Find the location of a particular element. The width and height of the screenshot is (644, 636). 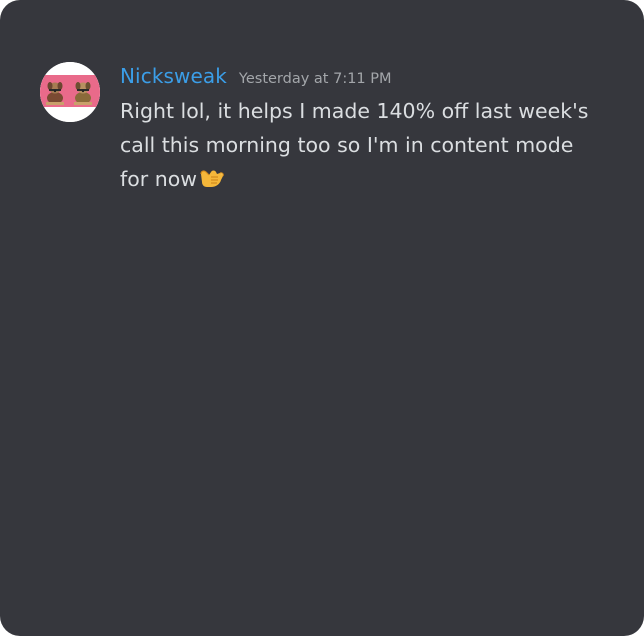

timestamp: Yesterday at 7:11 PM is located at coordinates (315, 79).